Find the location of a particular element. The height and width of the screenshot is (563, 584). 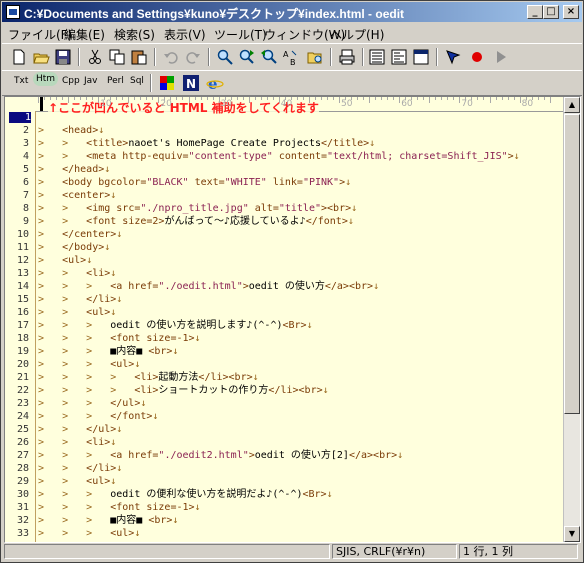

lang-htm-button: Htm is located at coordinates (46, 79).